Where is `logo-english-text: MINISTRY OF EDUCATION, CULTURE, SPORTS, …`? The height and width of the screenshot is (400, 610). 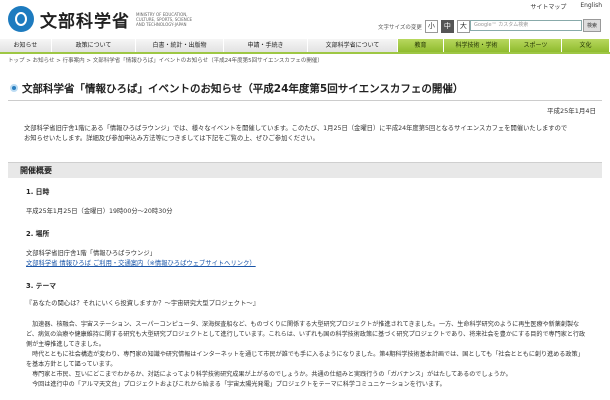 logo-english-text: MINISTRY OF EDUCATION, CULTURE, SPORTS, … is located at coordinates (164, 19).